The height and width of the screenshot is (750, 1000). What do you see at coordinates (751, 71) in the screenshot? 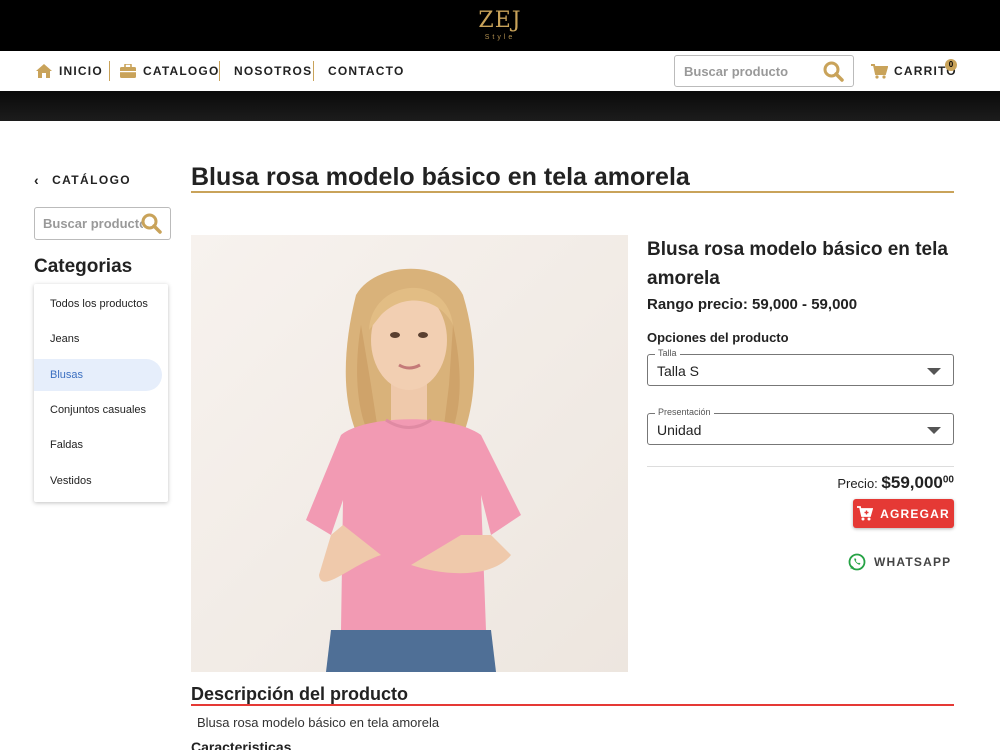
I see `header-search-input` at bounding box center [751, 71].